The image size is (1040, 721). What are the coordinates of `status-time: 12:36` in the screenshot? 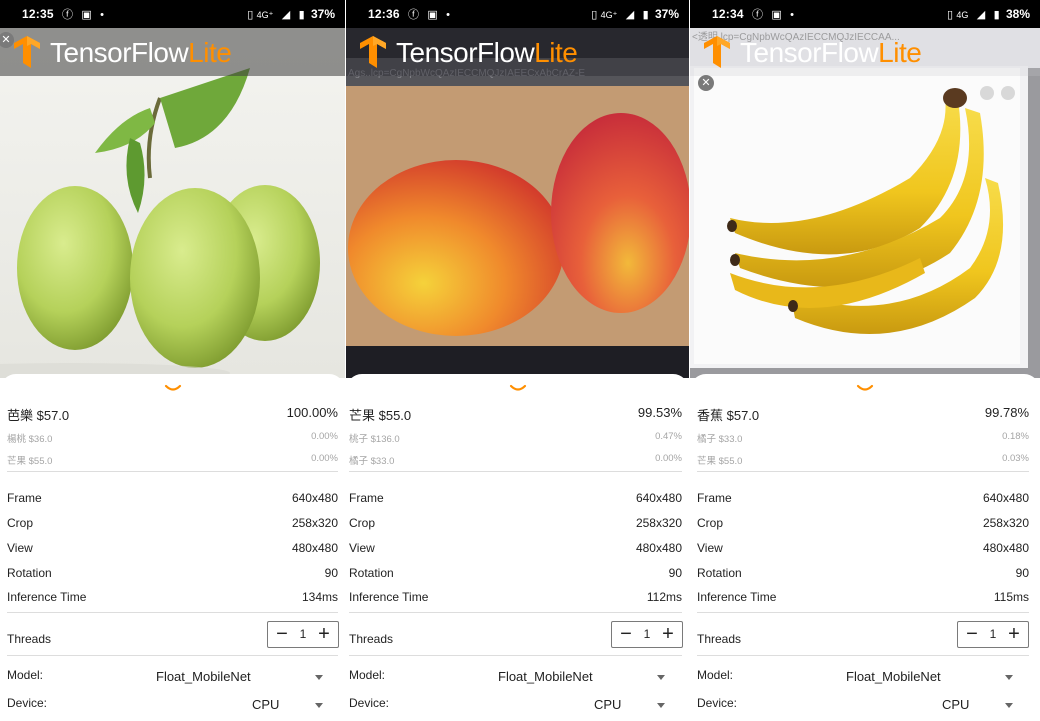 It's located at (384, 14).